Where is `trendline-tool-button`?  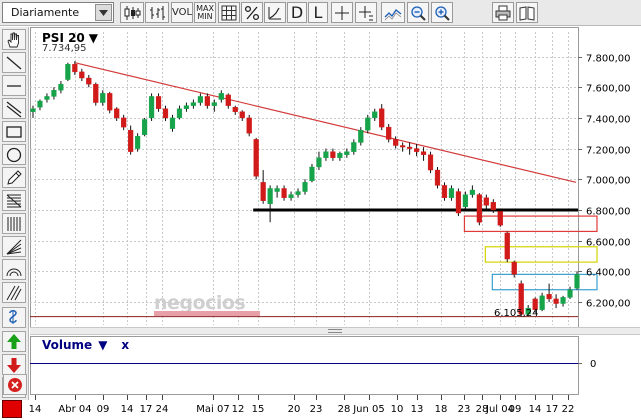 trendline-tool-button is located at coordinates (14, 62).